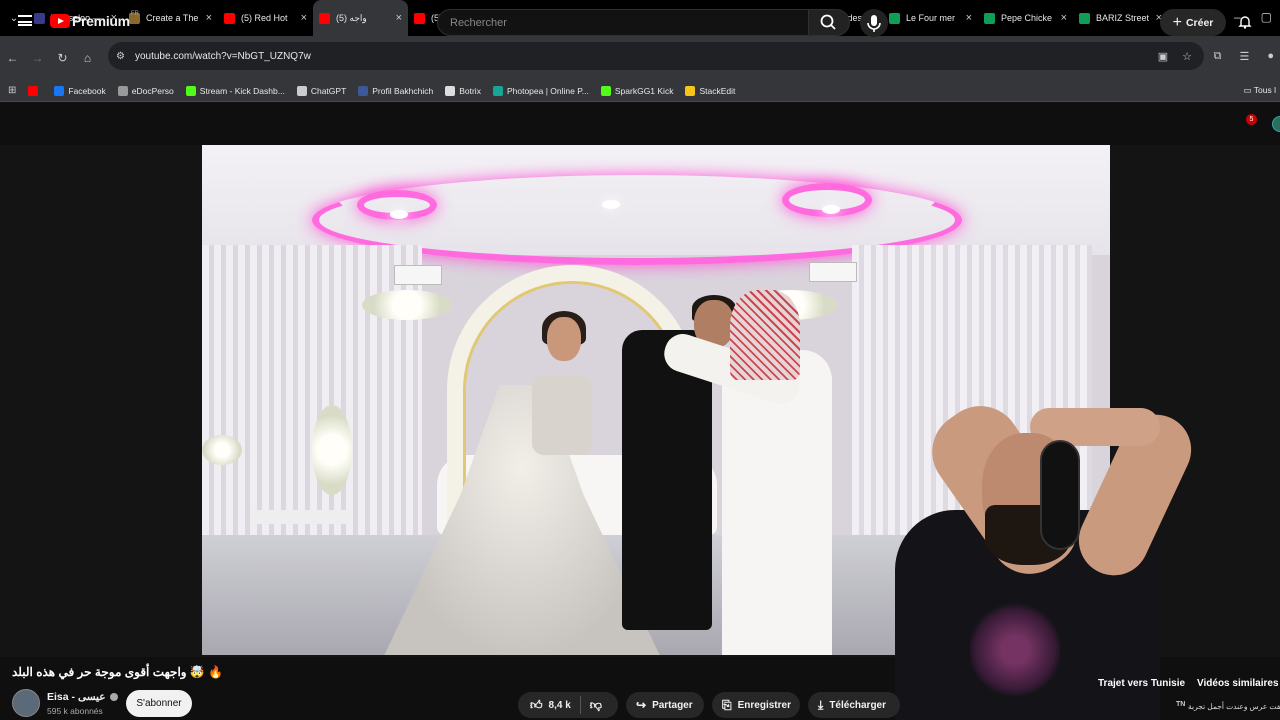 The image size is (1280, 720). Describe the element at coordinates (360, 18) in the screenshot. I see `browser-tab: (5) واجه ×` at that location.